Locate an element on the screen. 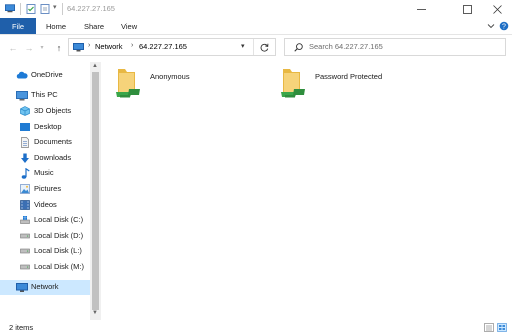  nav-label: Videos is located at coordinates (45, 204).